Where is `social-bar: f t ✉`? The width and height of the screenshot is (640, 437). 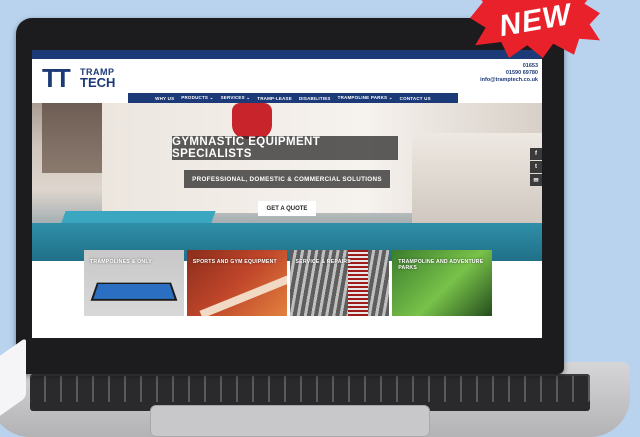 social-bar: f t ✉ is located at coordinates (536, 167).